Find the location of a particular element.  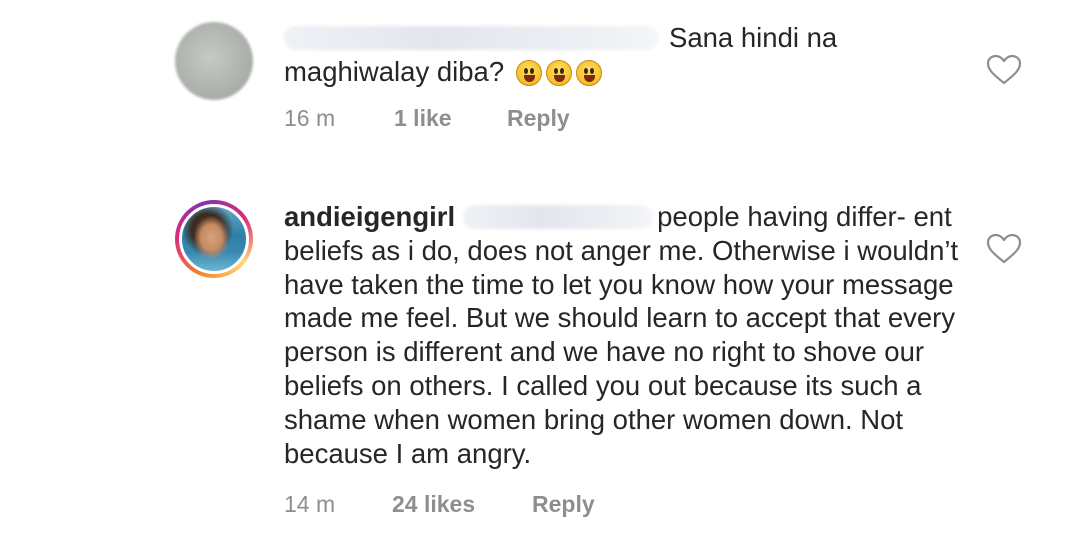

comment-likes: 1 like is located at coordinates (450, 118).